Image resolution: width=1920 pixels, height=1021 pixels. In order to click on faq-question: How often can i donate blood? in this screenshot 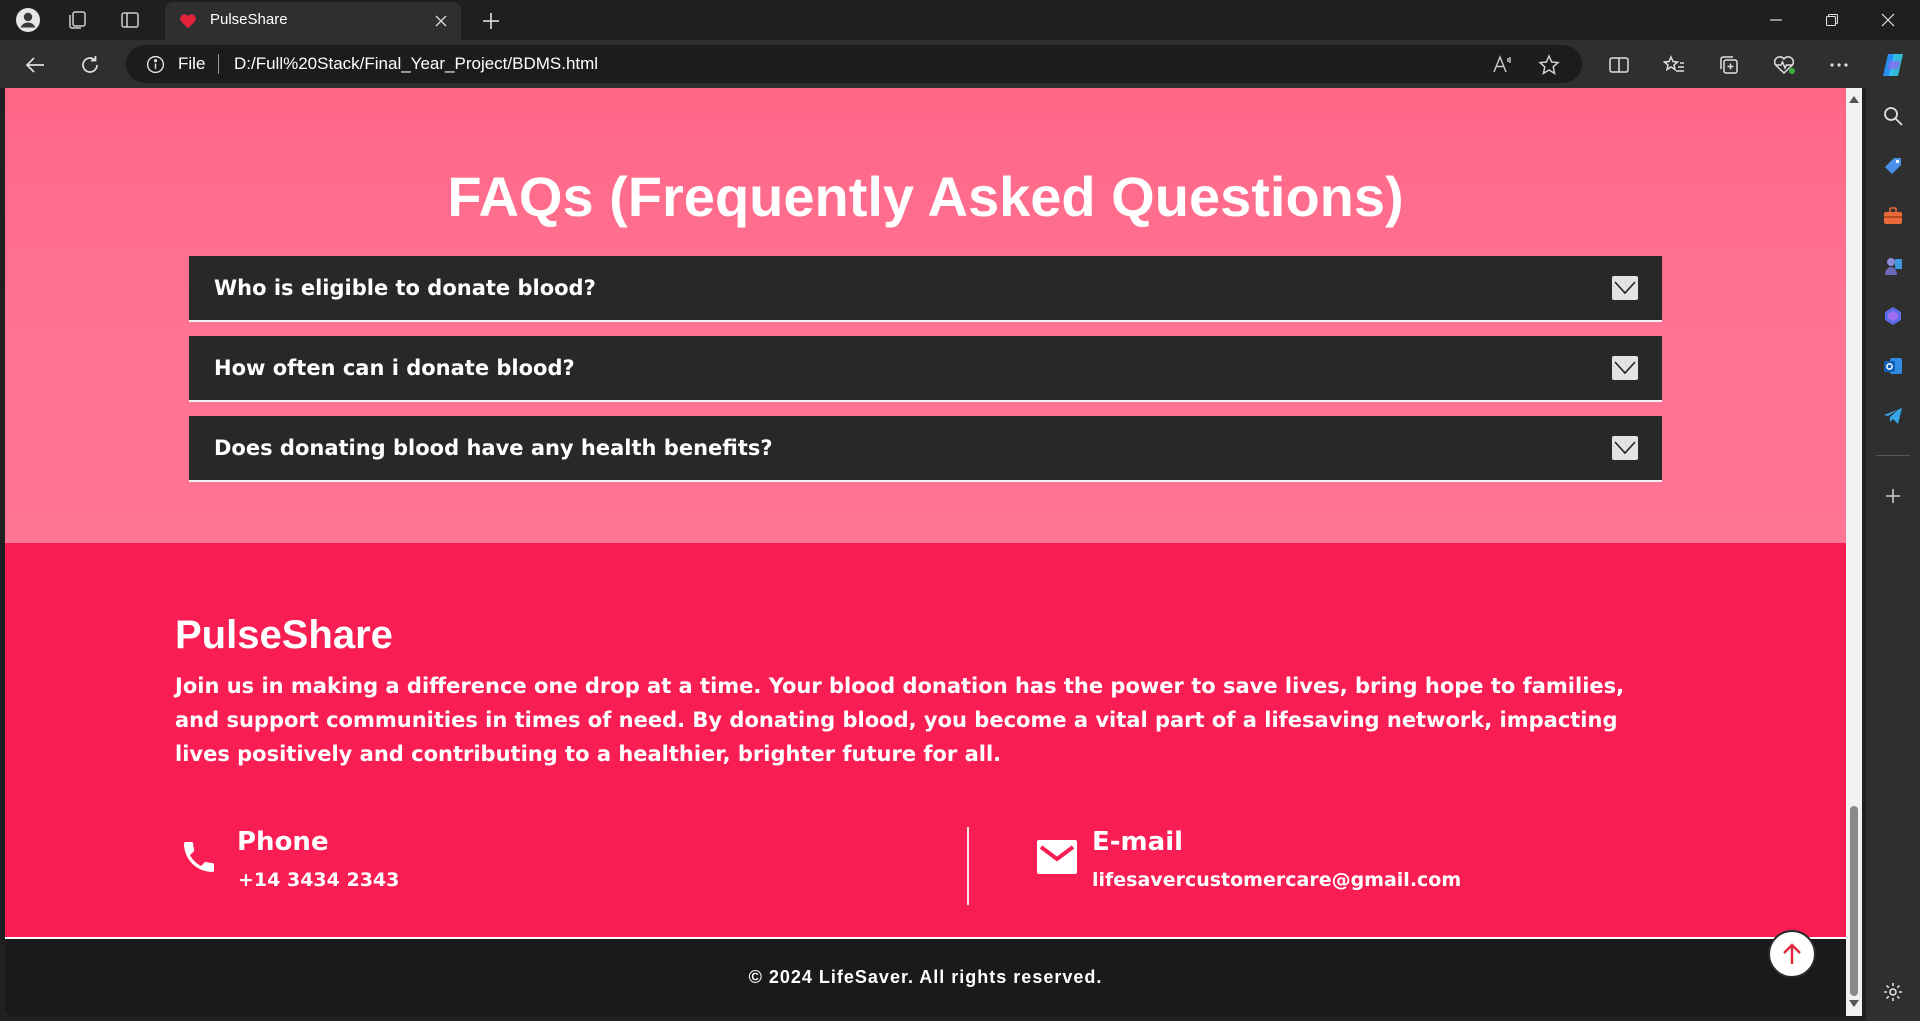, I will do `click(394, 368)`.